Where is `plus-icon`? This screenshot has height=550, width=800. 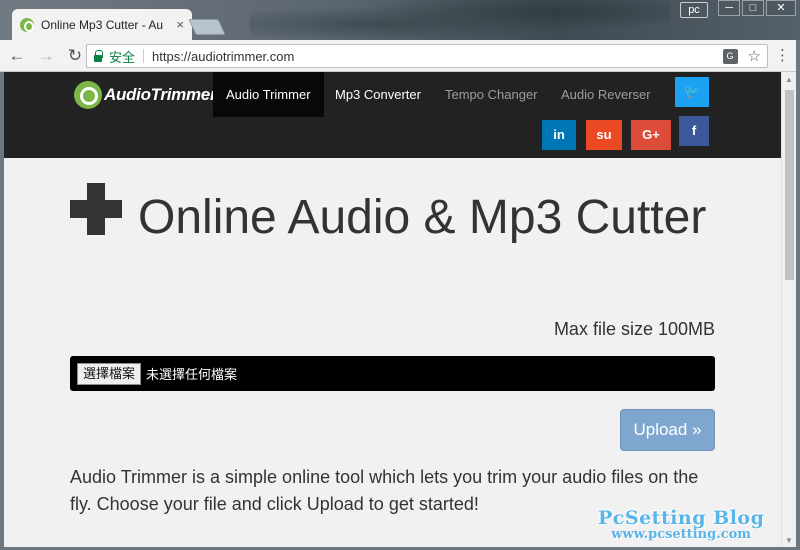
plus-icon is located at coordinates (96, 209).